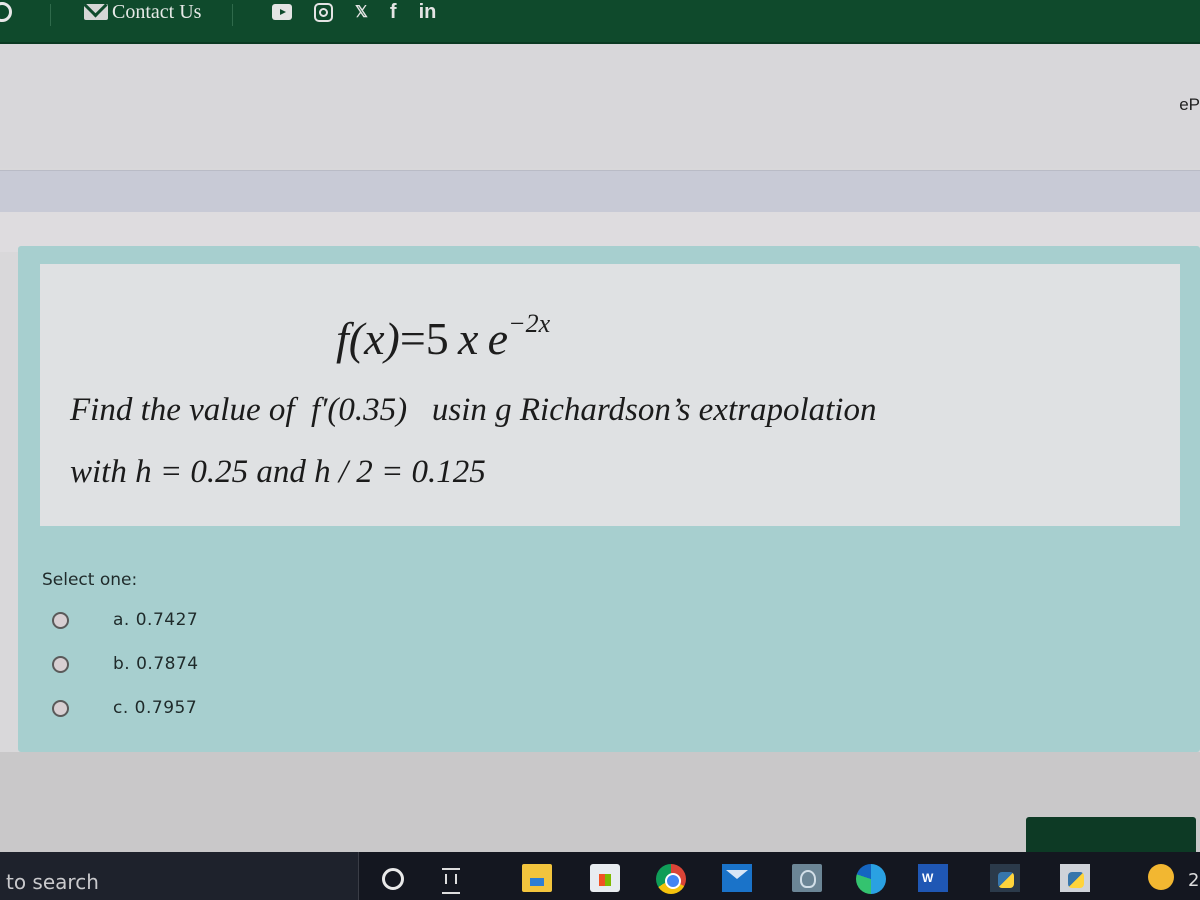 The width and height of the screenshot is (1200, 900). What do you see at coordinates (537, 878) in the screenshot?
I see `file-explorer-icon` at bounding box center [537, 878].